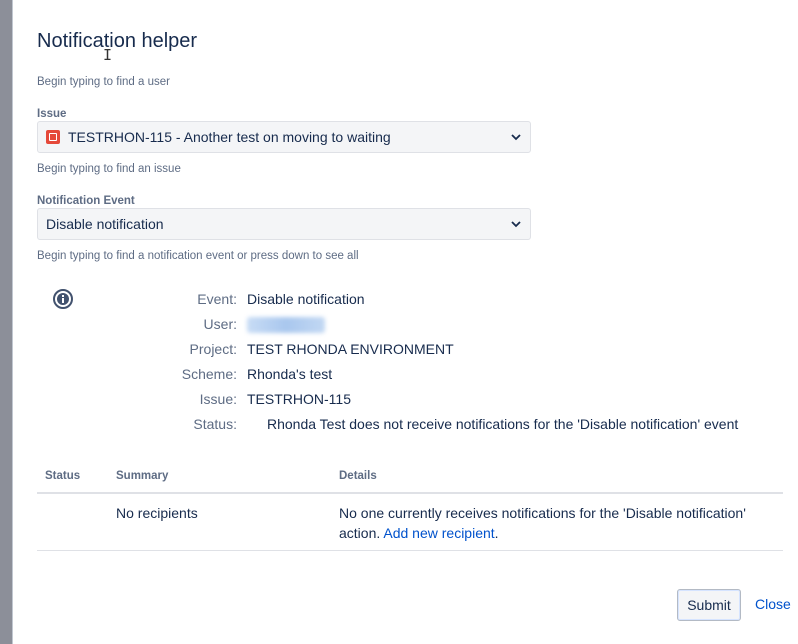 Image resolution: width=798 pixels, height=644 pixels. I want to click on detail-event-value: Disable notification, so click(306, 299).